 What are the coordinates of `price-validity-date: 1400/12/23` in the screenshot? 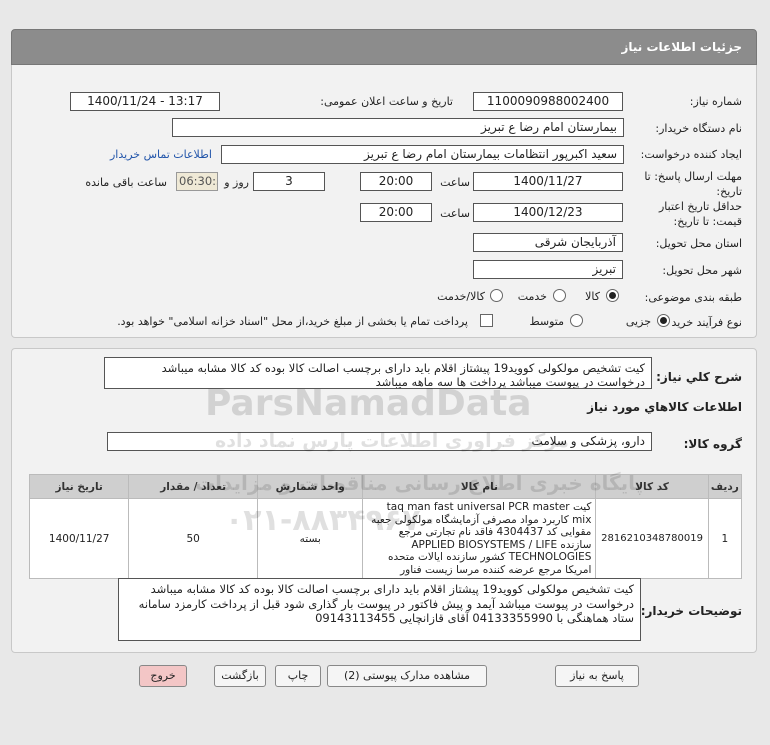 It's located at (548, 212).